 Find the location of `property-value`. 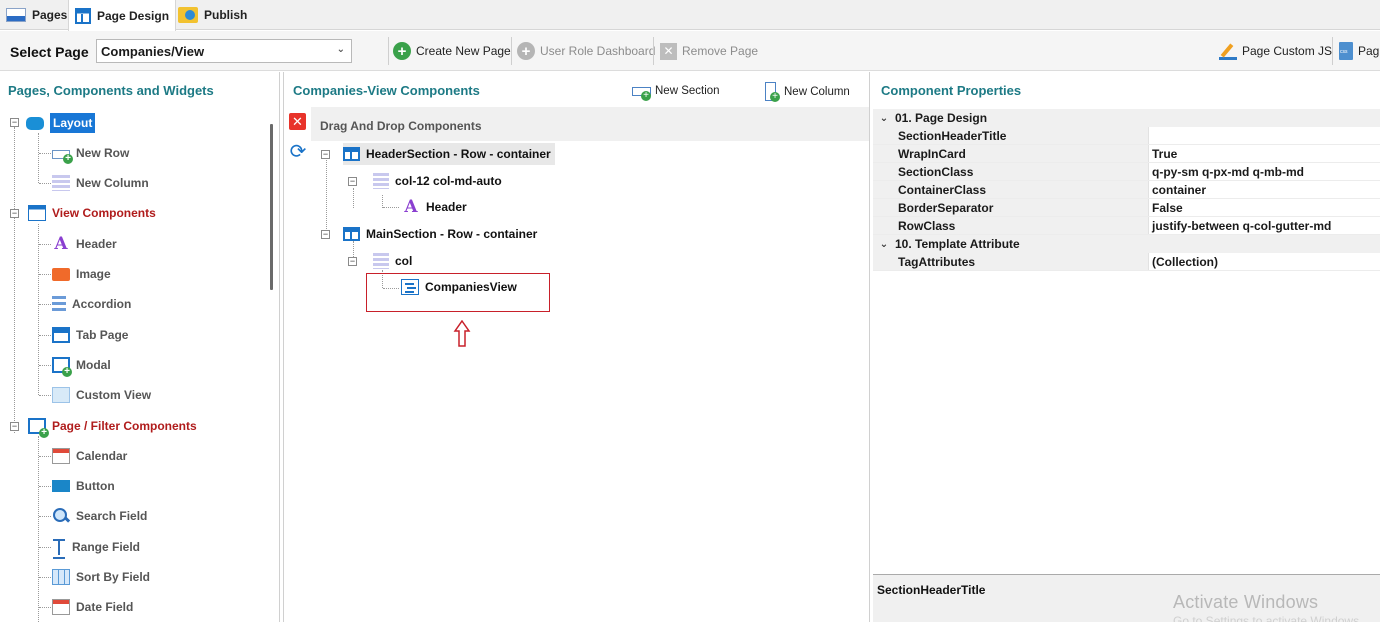

property-value is located at coordinates (1264, 135).